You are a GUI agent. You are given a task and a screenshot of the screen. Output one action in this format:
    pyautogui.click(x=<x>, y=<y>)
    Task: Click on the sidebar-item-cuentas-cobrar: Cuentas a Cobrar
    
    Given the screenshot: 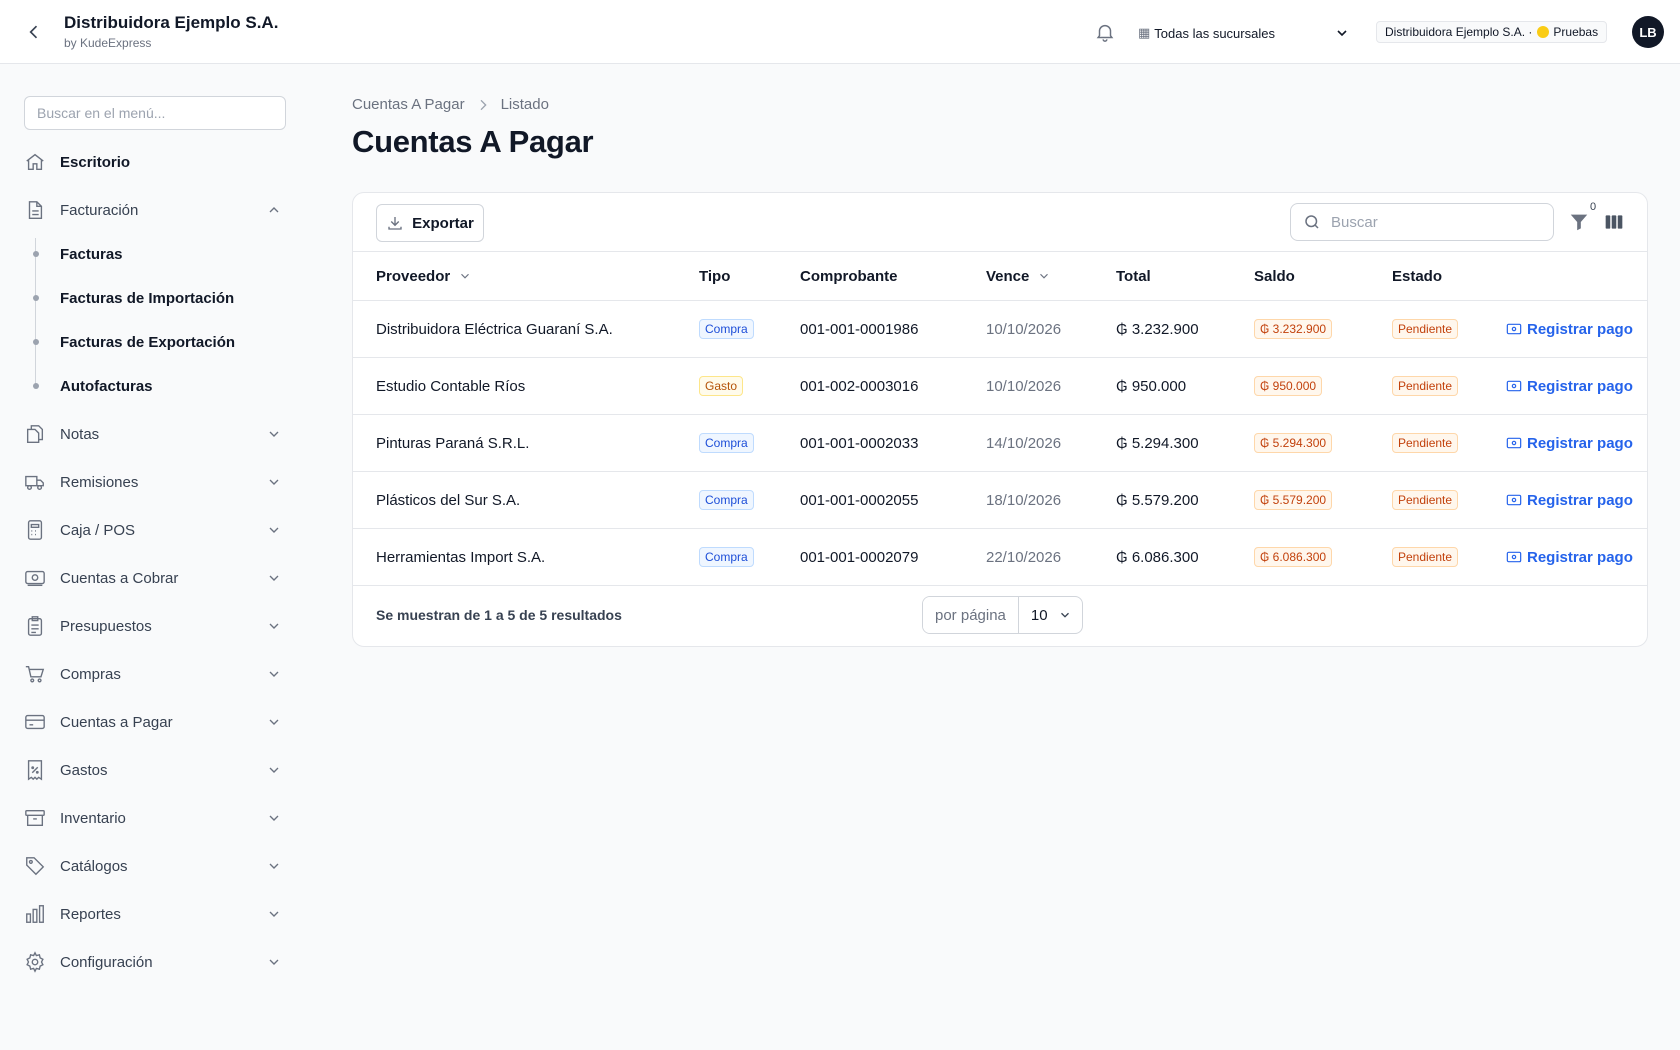 What is the action you would take?
    pyautogui.click(x=155, y=578)
    